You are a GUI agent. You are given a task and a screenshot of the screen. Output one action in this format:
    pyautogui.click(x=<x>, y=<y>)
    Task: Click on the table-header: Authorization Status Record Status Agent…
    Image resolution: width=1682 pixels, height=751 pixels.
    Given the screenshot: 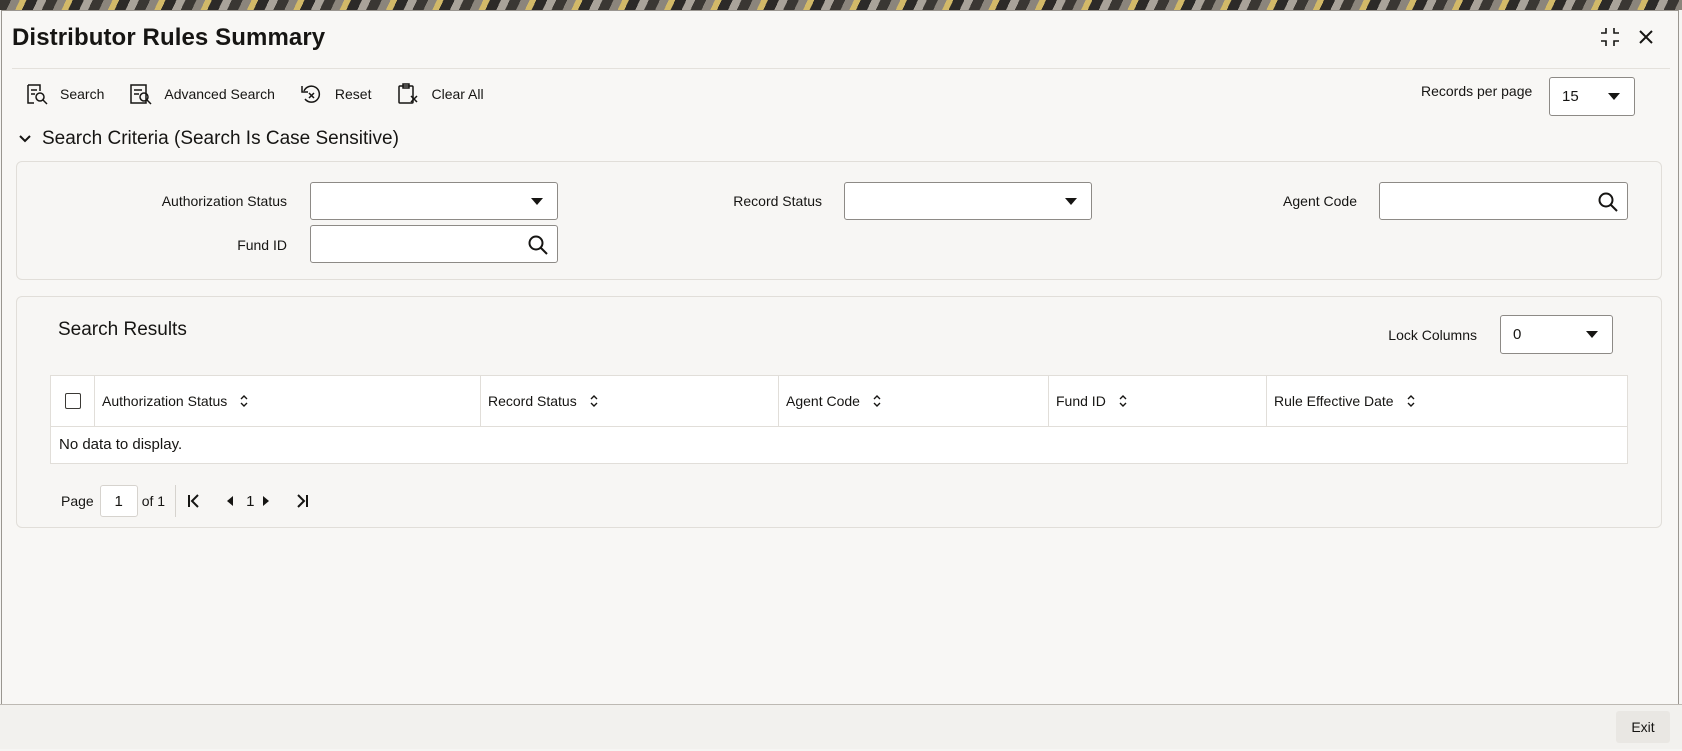 What is the action you would take?
    pyautogui.click(x=839, y=401)
    